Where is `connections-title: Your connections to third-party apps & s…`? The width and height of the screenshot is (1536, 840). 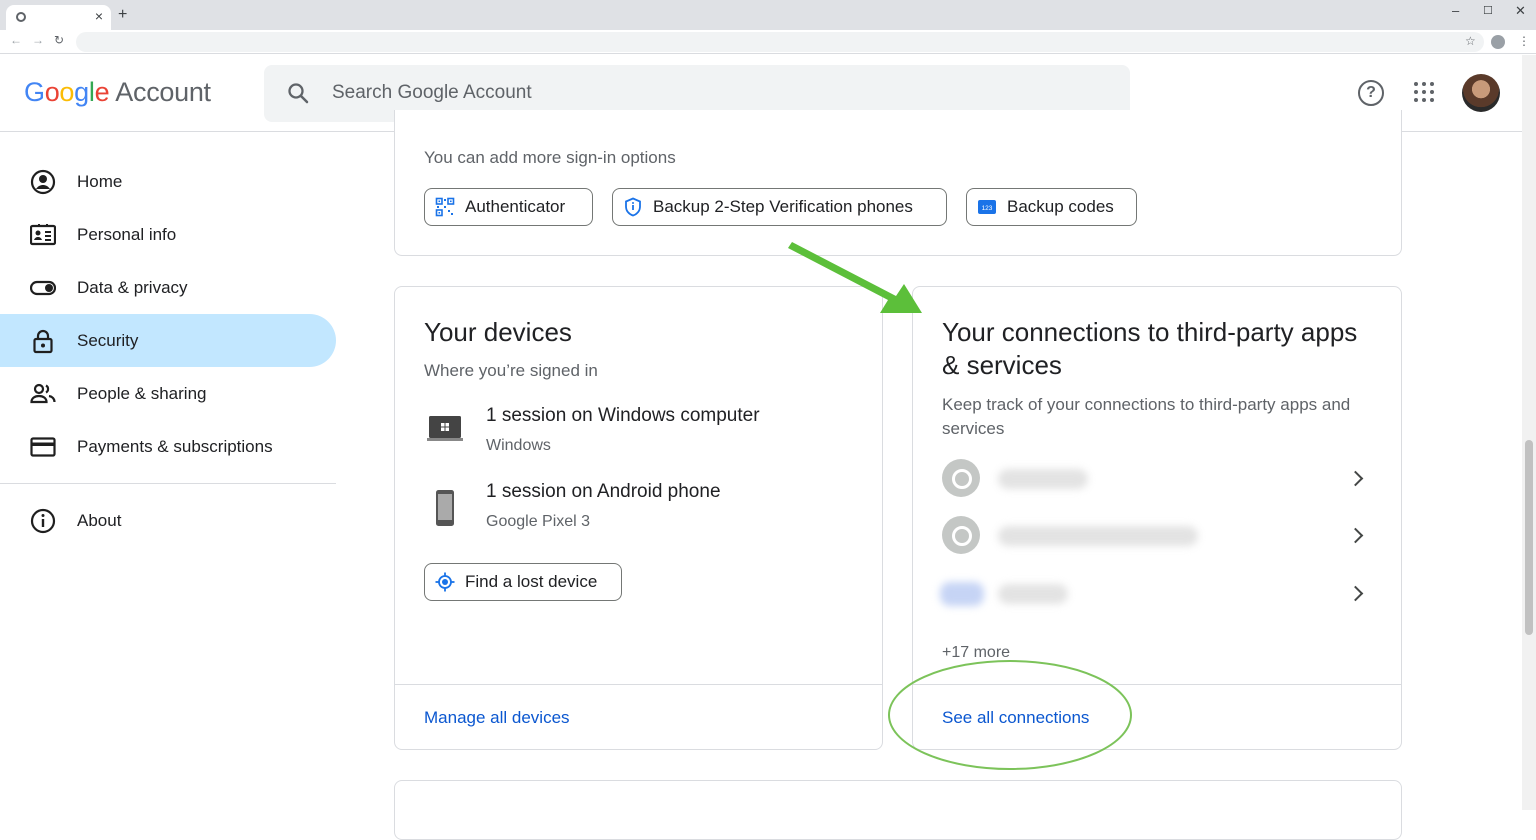
connections-title: Your connections to third-party apps & s… is located at coordinates (1150, 348).